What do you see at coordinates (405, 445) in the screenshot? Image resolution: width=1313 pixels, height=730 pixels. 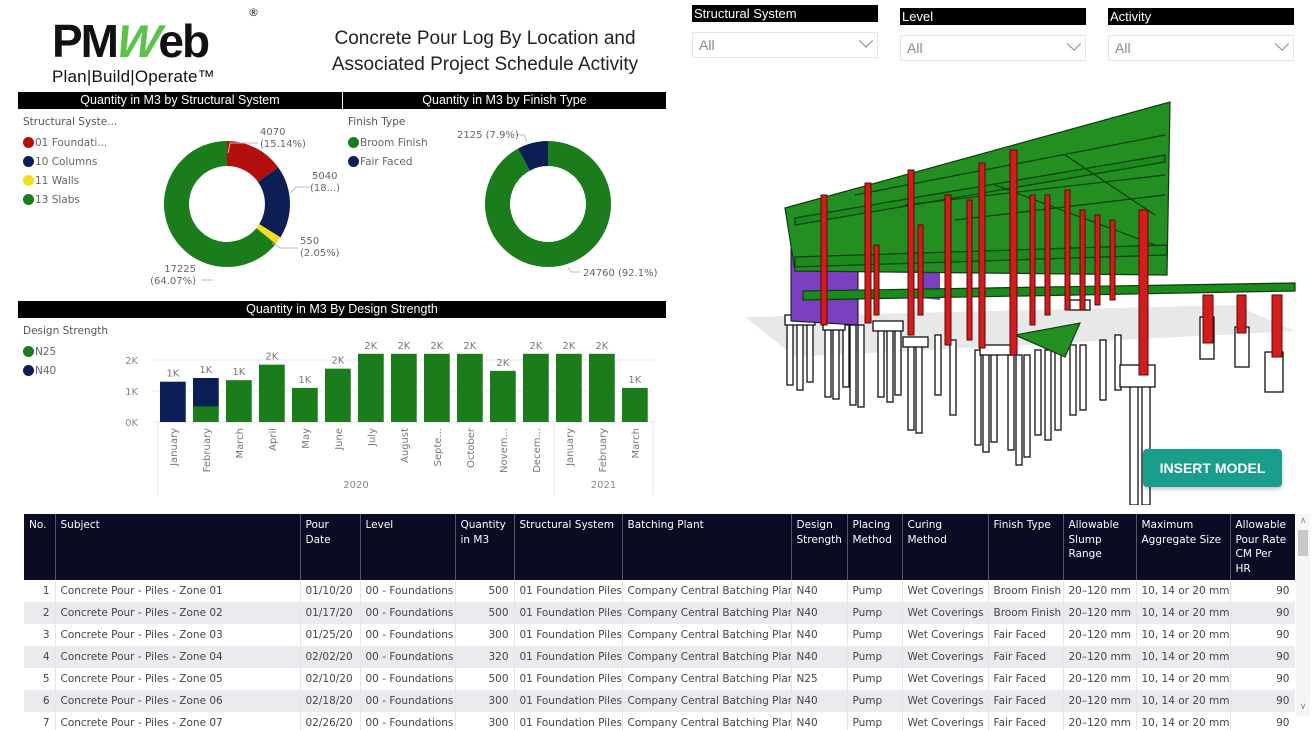 I see `x-tick-label: August` at bounding box center [405, 445].